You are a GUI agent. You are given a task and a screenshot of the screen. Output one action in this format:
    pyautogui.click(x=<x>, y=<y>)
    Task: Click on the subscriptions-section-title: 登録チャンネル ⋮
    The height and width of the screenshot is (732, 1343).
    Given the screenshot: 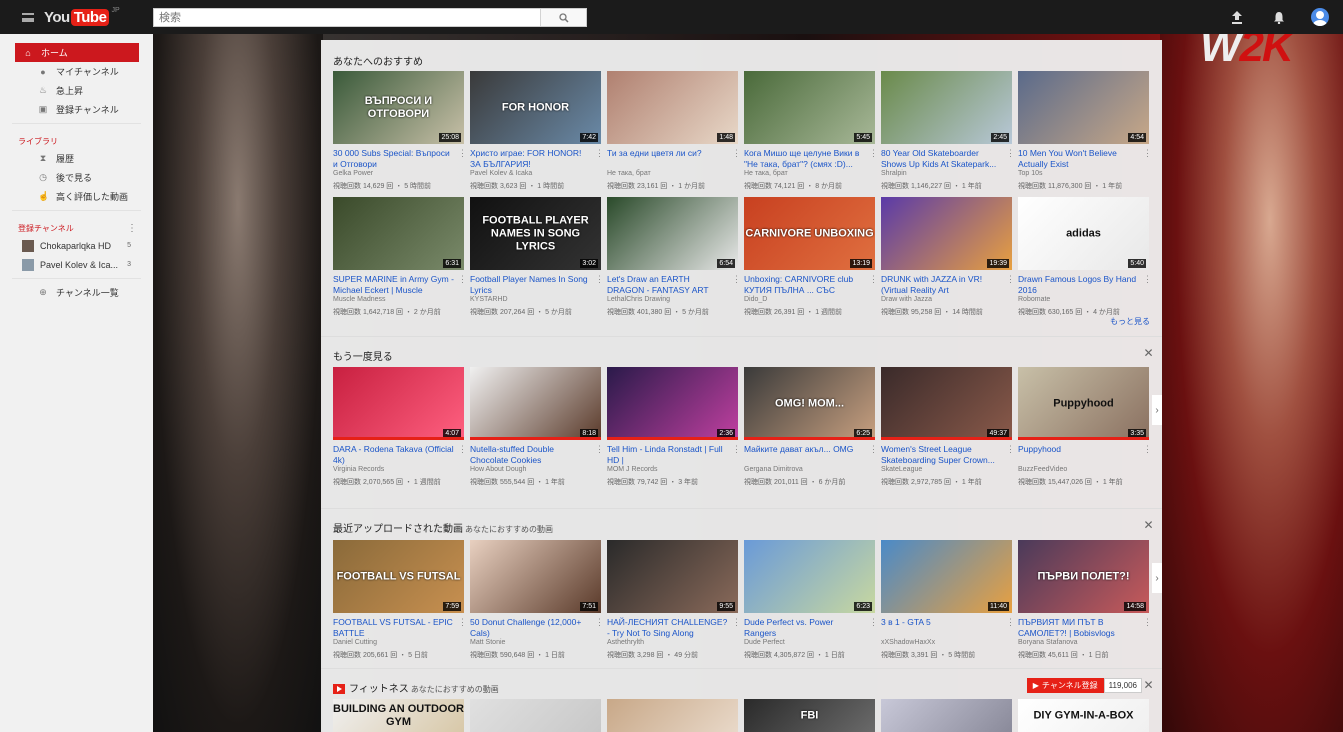 What is the action you would take?
    pyautogui.click(x=76, y=228)
    